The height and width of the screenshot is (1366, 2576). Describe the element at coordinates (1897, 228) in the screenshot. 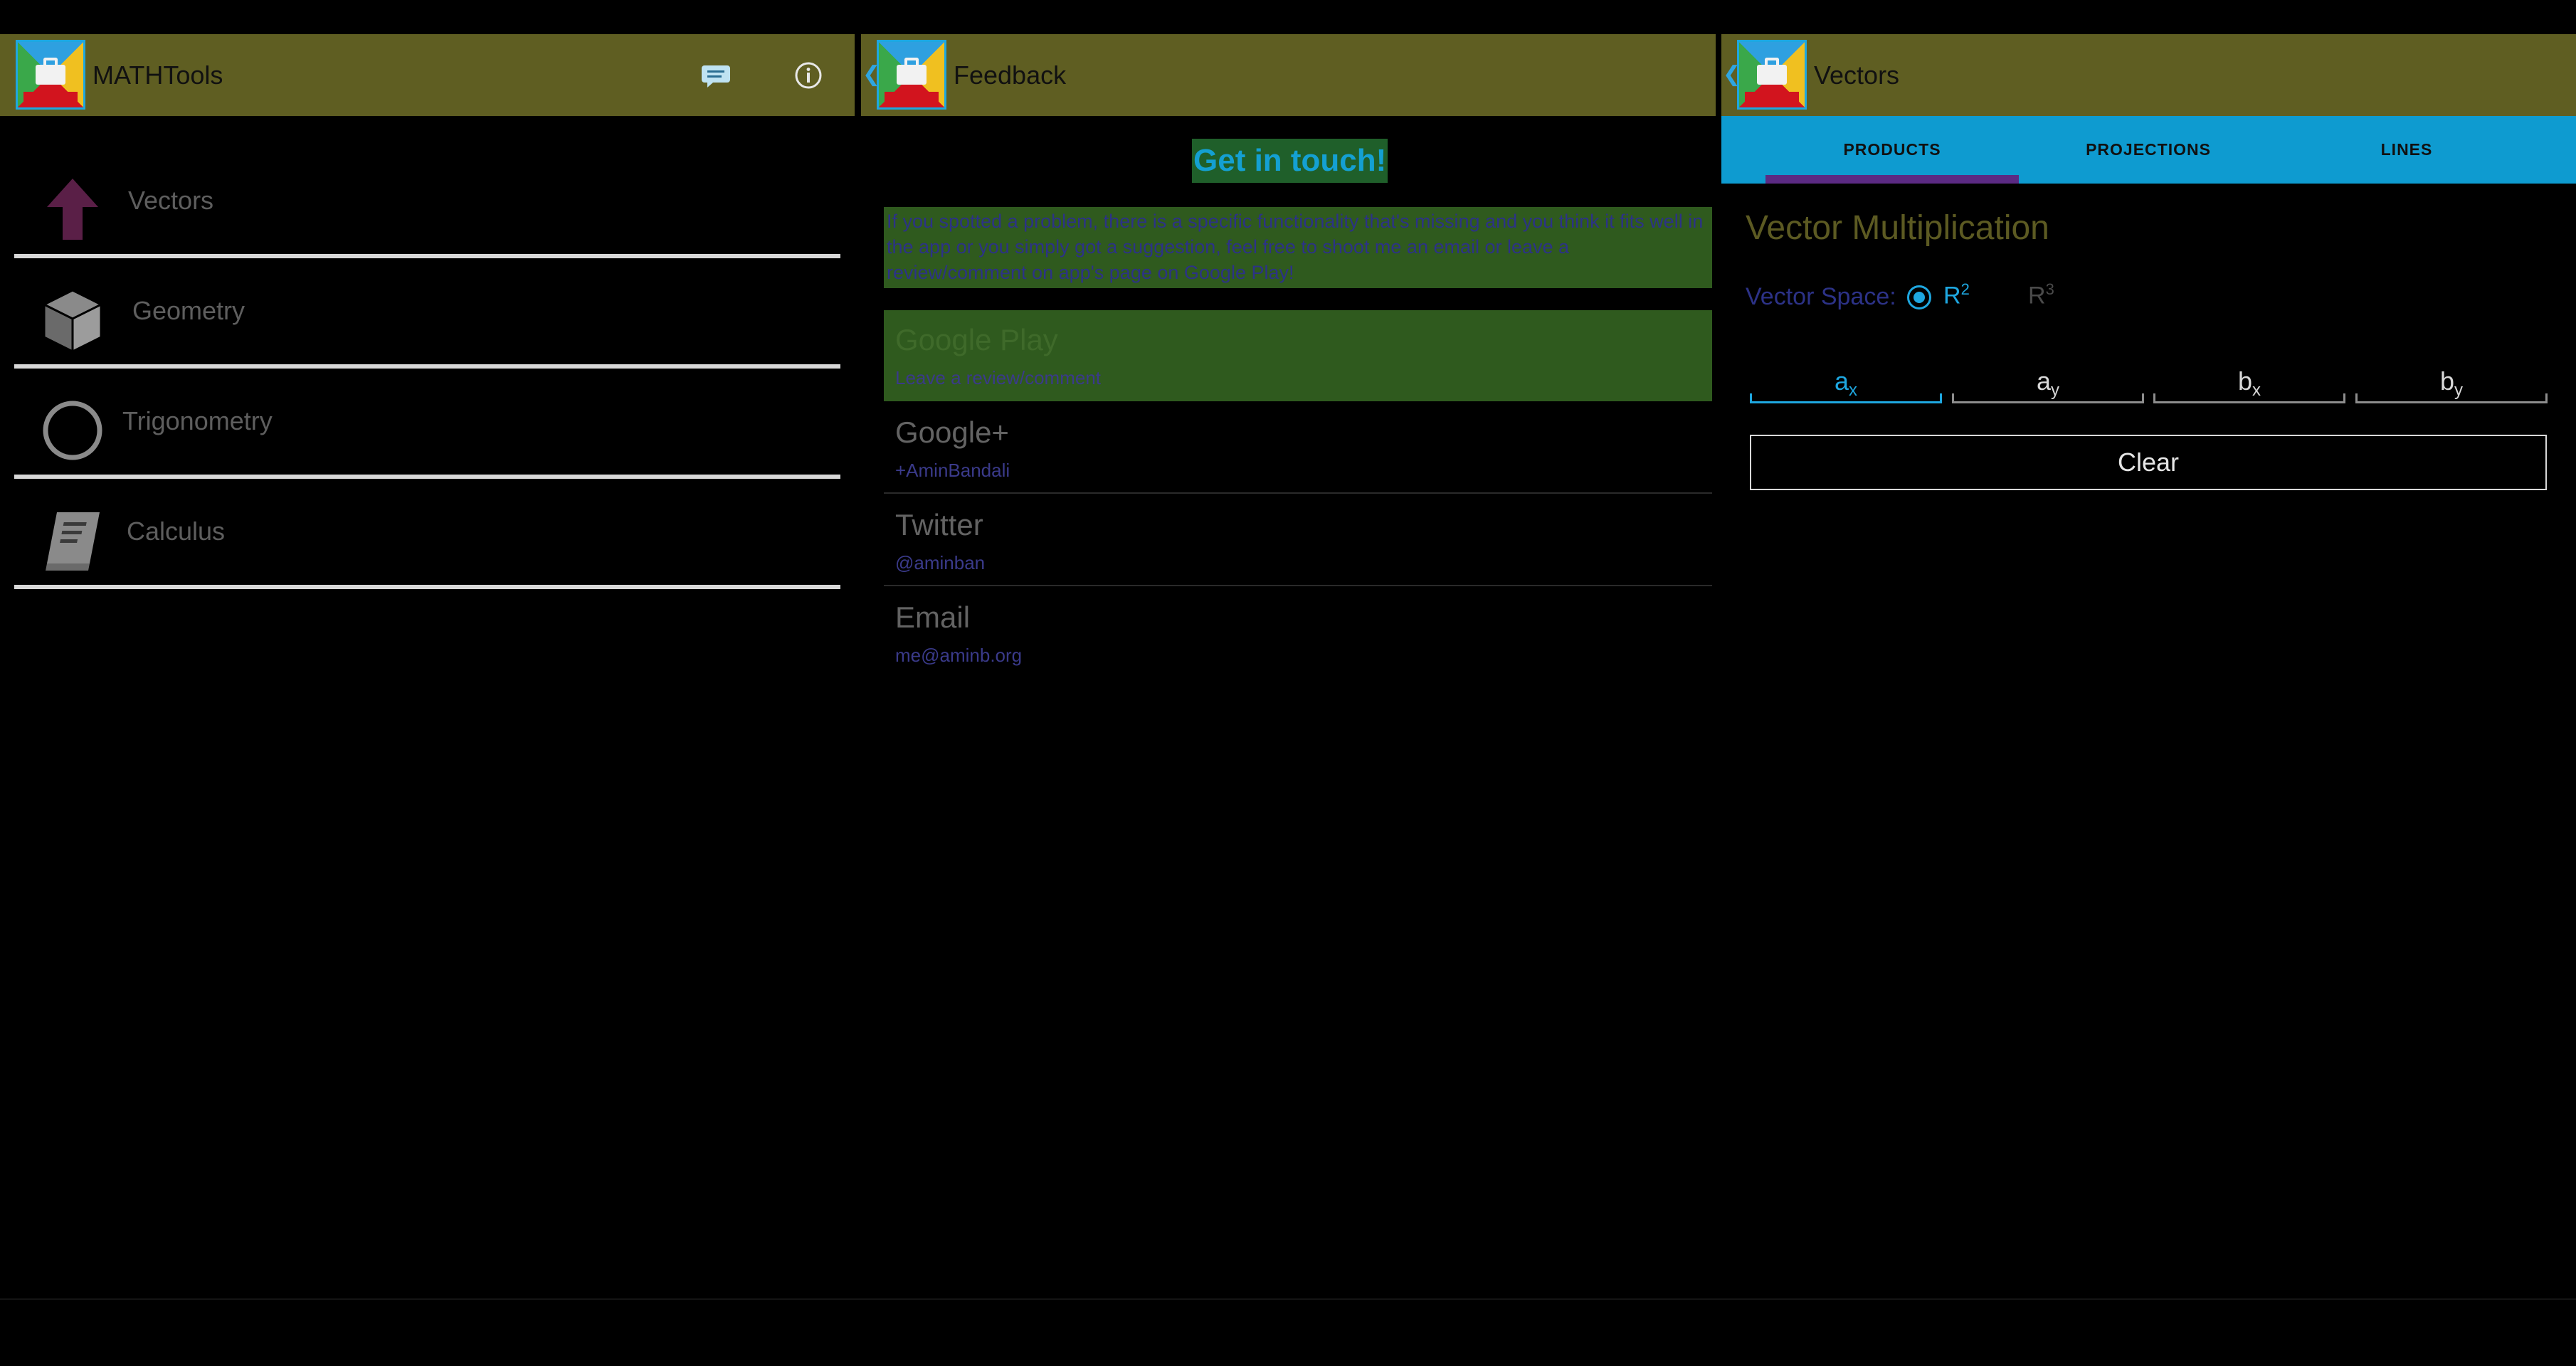

I see `section-title: Vector Multiplication` at that location.